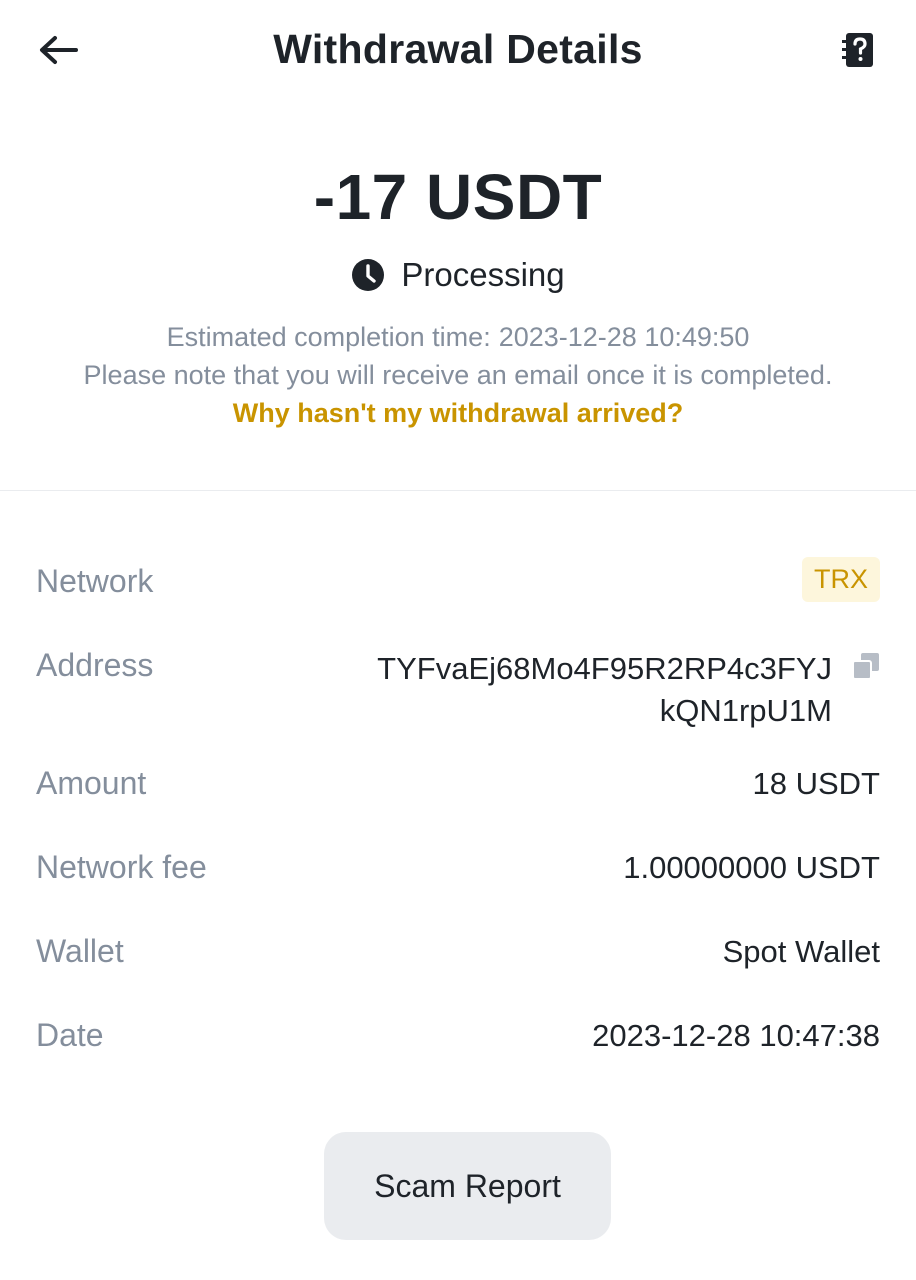  Describe the element at coordinates (80, 951) in the screenshot. I see `wallet-label: Wallet` at that location.